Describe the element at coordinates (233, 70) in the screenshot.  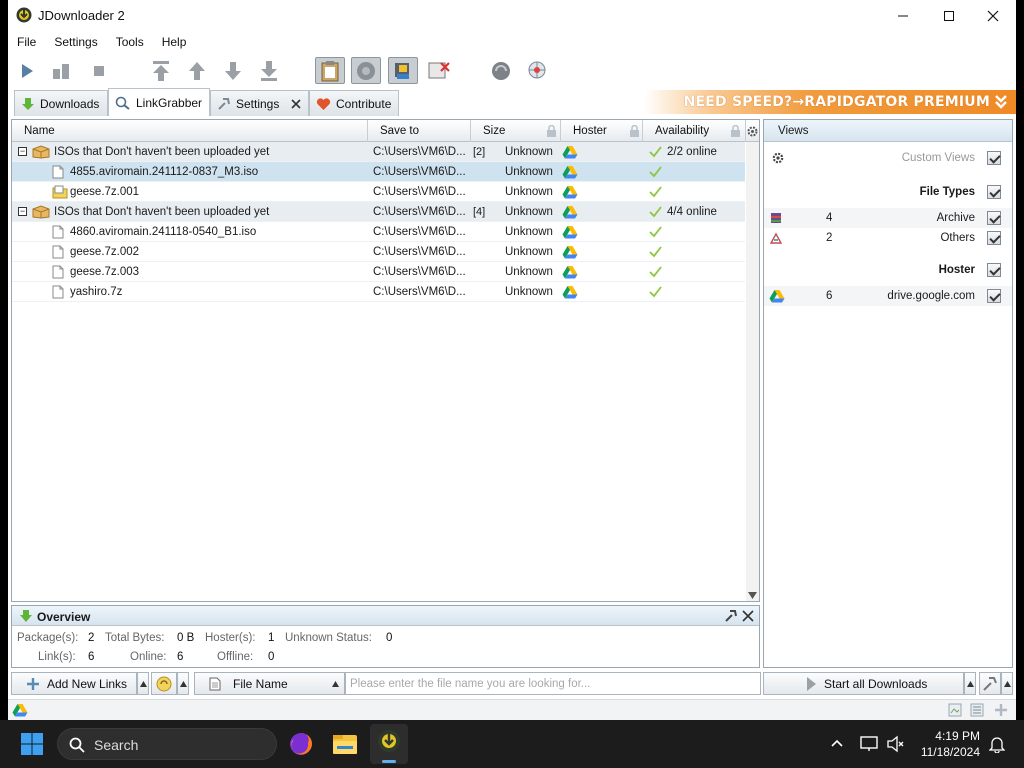
I see `move-down-button` at that location.